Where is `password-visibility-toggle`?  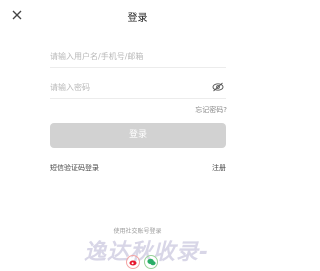
password-visibility-toggle is located at coordinates (218, 87).